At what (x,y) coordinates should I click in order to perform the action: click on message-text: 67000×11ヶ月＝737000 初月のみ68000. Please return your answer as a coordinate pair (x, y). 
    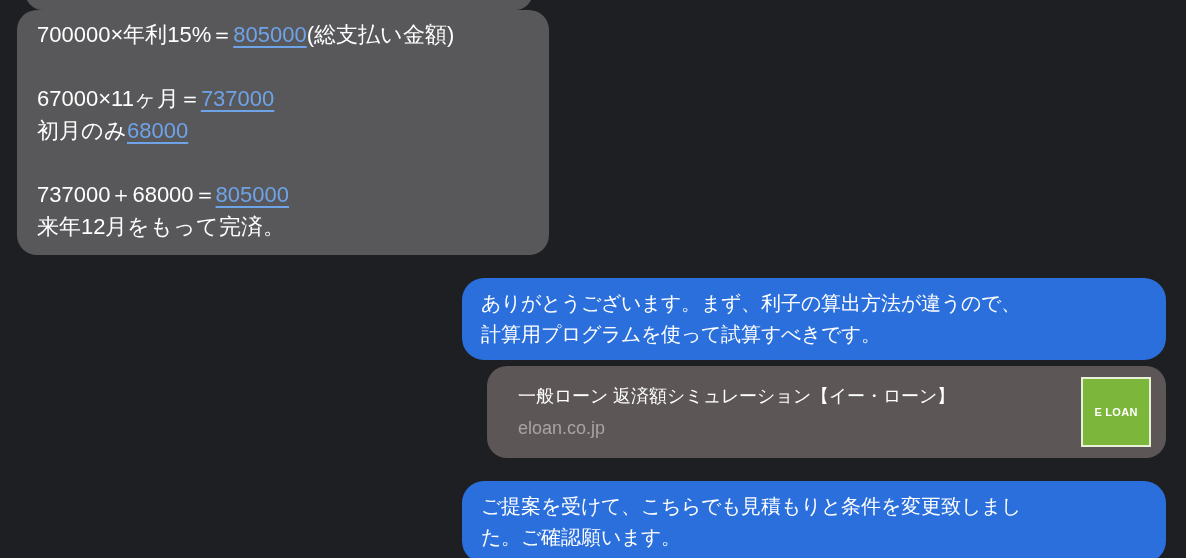
    Looking at the image, I should click on (156, 115).